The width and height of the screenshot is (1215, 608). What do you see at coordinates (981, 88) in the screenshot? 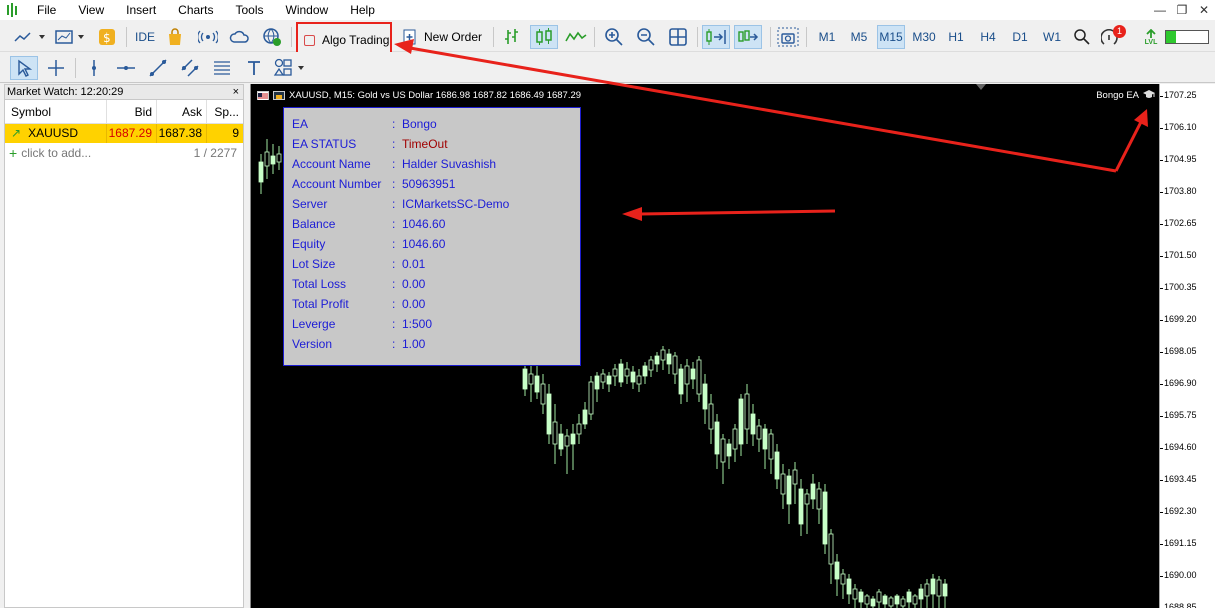
I see `shift-marker-icon` at bounding box center [981, 88].